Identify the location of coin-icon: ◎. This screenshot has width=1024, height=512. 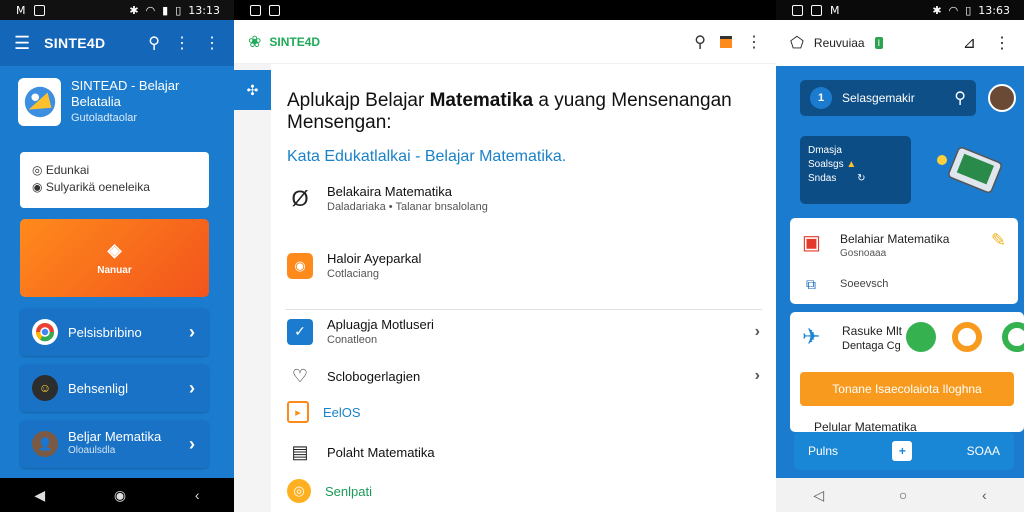
(299, 491).